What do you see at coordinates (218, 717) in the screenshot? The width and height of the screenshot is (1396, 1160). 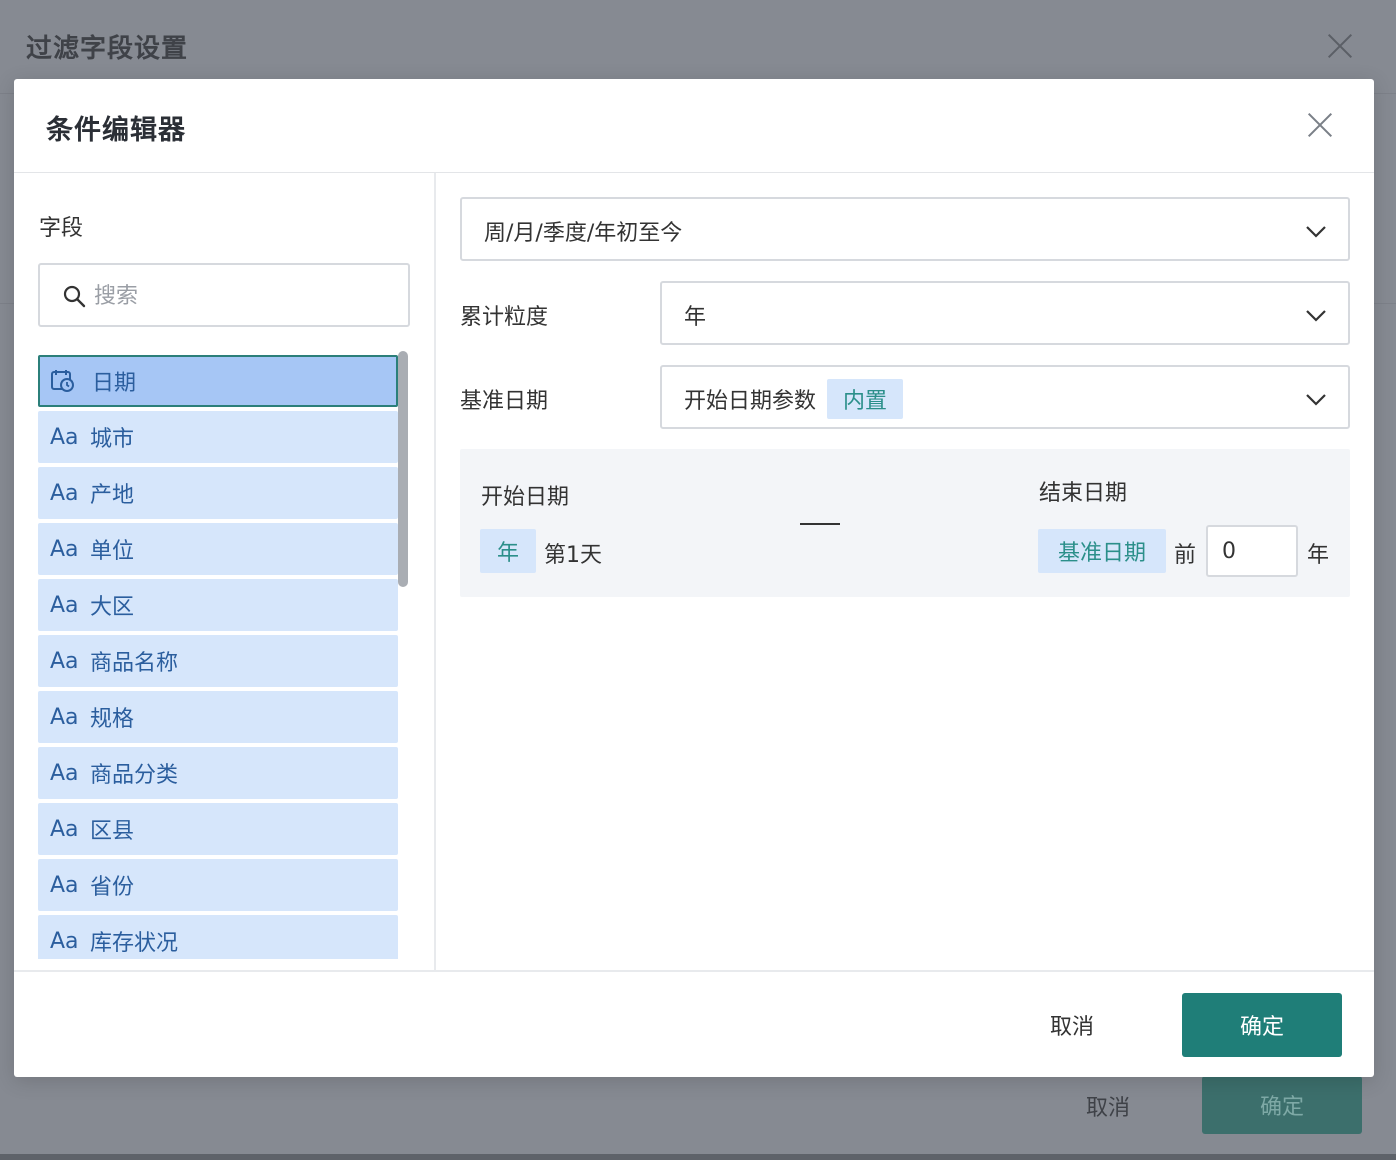 I see `list-item: Aa 规格` at bounding box center [218, 717].